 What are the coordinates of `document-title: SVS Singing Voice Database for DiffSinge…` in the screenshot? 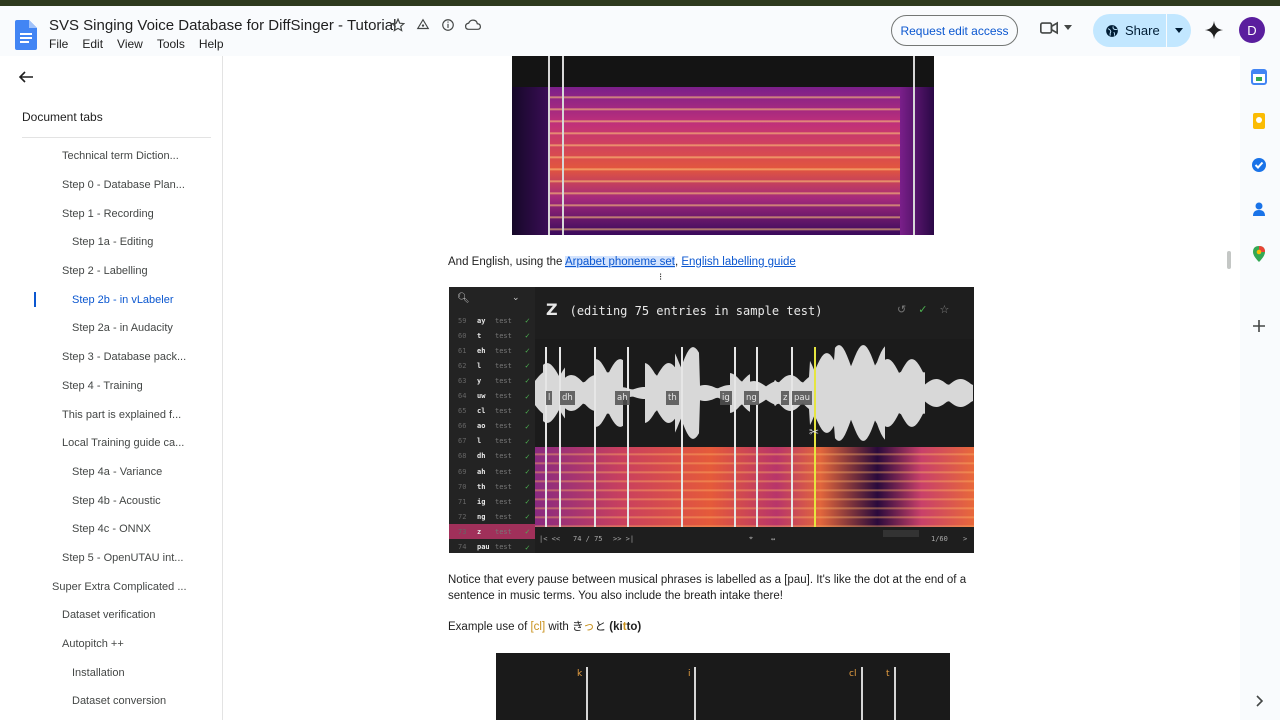 It's located at (222, 25).